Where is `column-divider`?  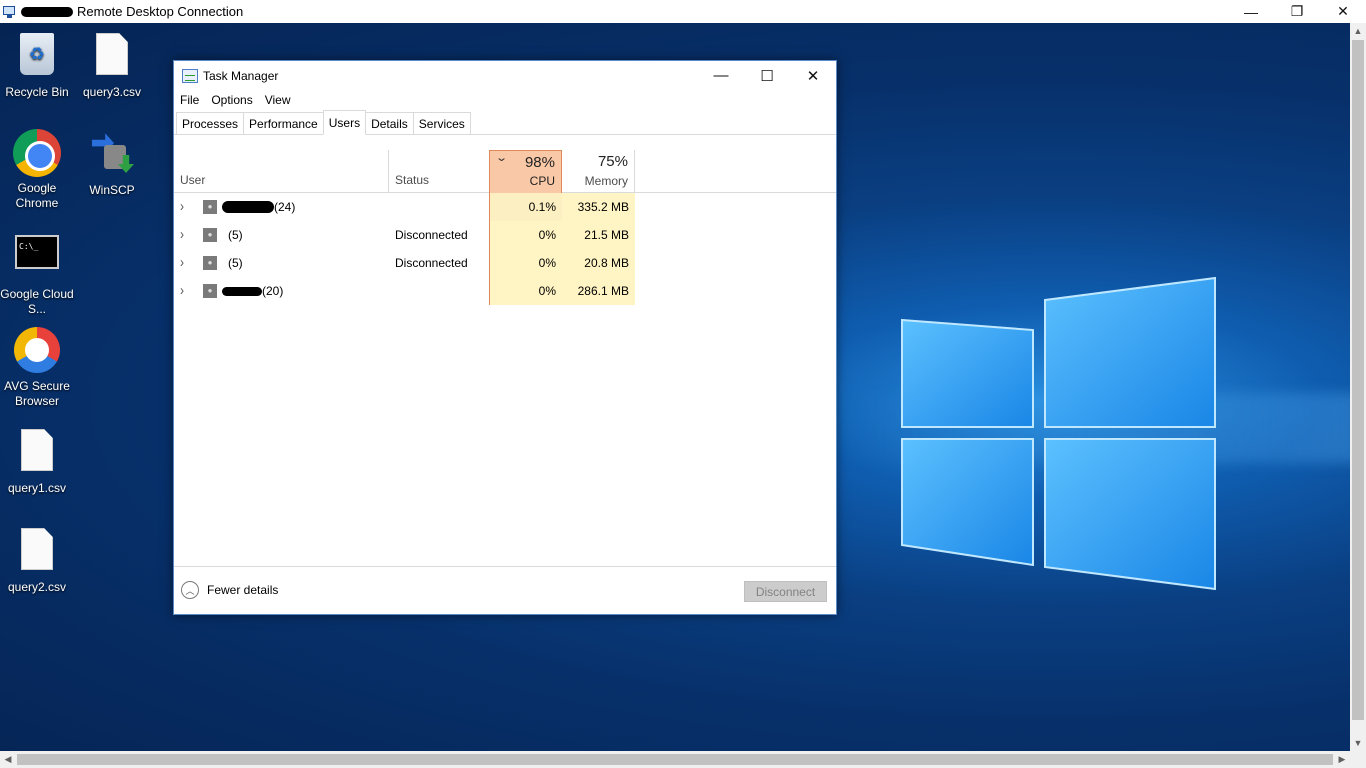 column-divider is located at coordinates (388, 171).